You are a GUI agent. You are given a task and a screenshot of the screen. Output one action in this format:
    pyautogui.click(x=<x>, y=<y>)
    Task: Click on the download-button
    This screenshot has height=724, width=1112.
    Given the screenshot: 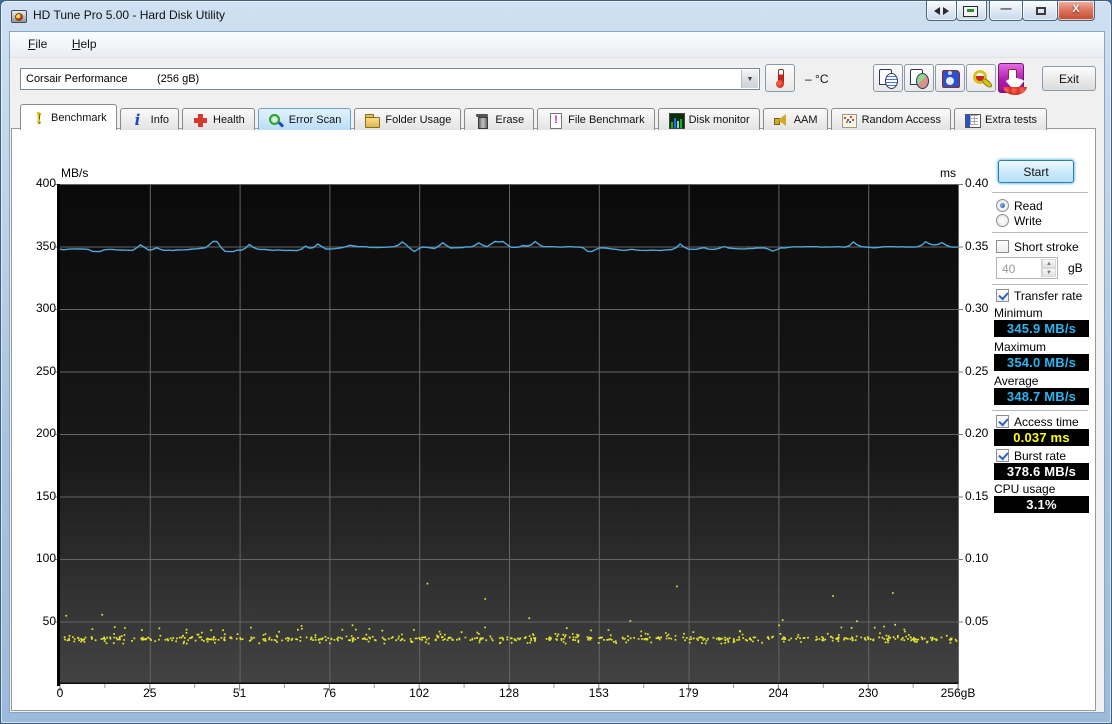 What is the action you would take?
    pyautogui.click(x=1012, y=79)
    